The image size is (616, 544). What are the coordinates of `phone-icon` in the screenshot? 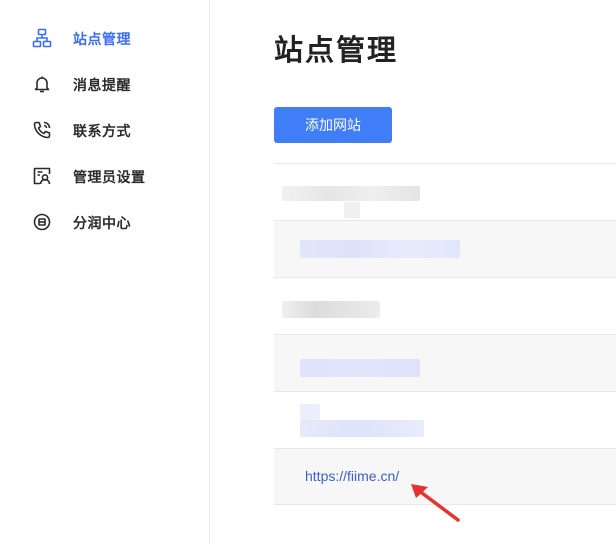 It's located at (42, 130).